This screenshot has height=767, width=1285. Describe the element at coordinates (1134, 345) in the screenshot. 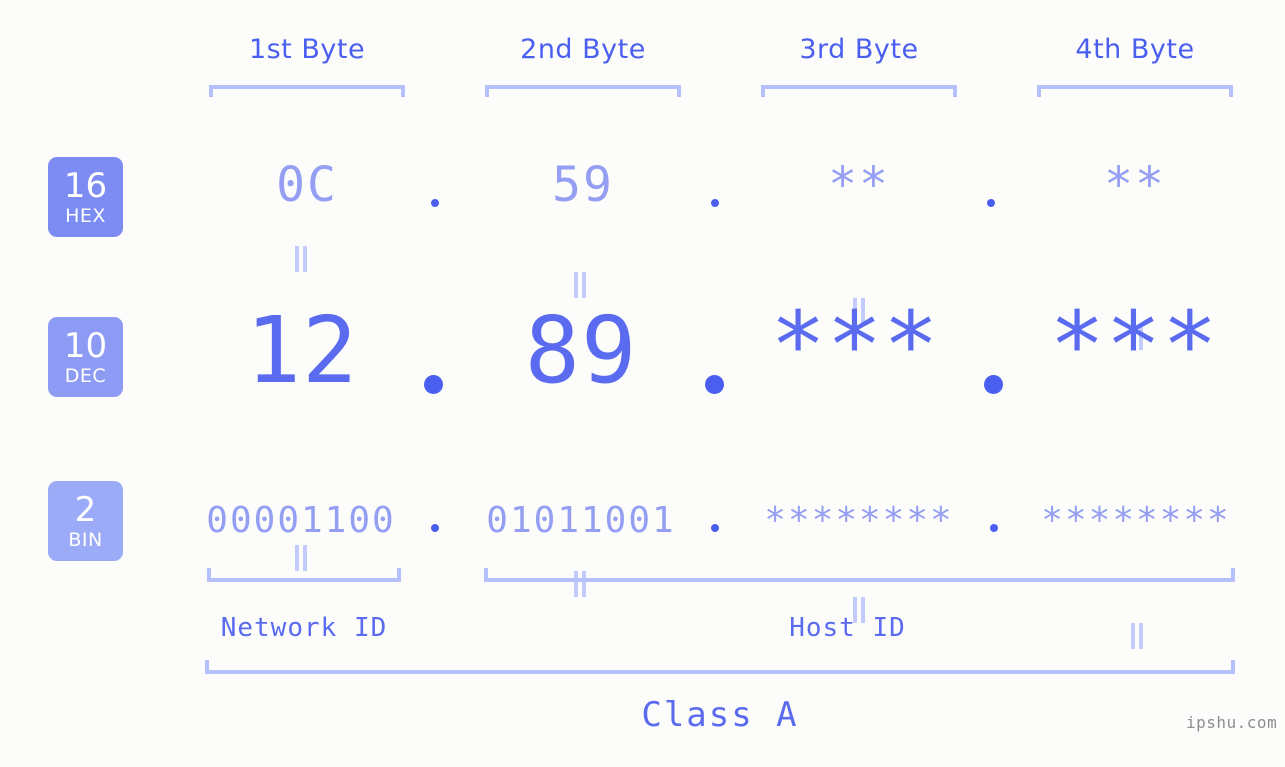

I see `dec-value-byte-4: ***` at that location.